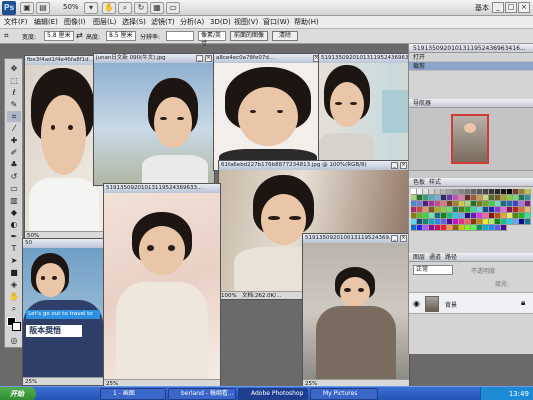  What do you see at coordinates (43, 8) in the screenshot?
I see `view-extras-icon: ▤` at bounding box center [43, 8].